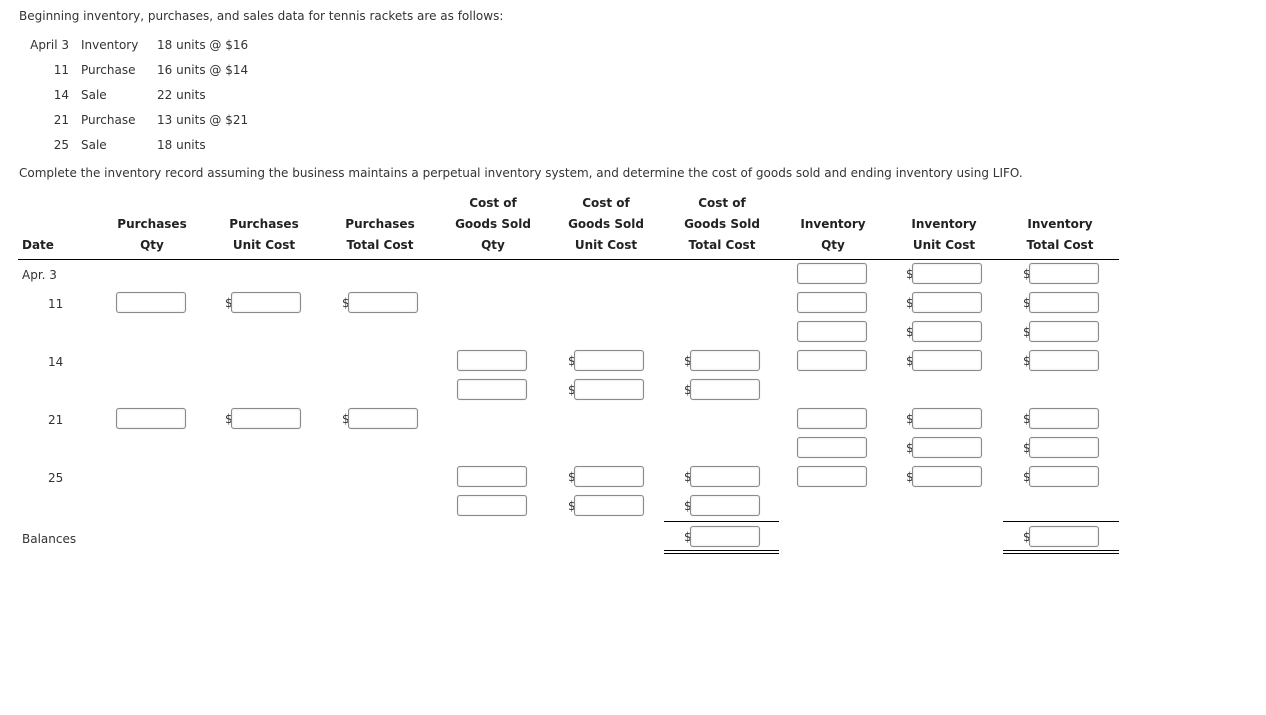 The height and width of the screenshot is (715, 1266). I want to click on apr14-inventory-total-cost-input, so click(1064, 360).